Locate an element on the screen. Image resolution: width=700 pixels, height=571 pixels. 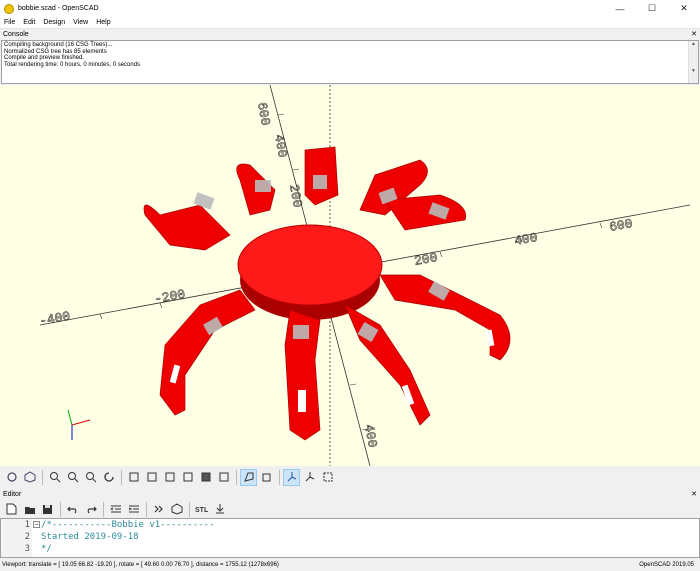
menu-file: File is located at coordinates (9, 22).